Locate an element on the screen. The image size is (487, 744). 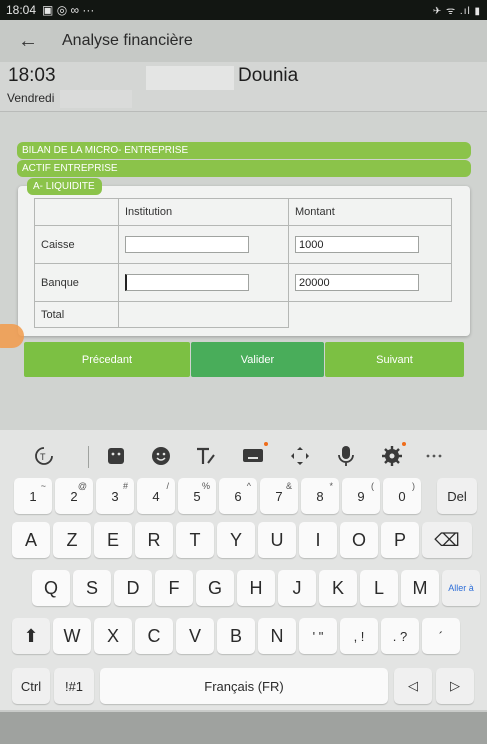
key-6: 6 ^ is located at coordinates (238, 496).